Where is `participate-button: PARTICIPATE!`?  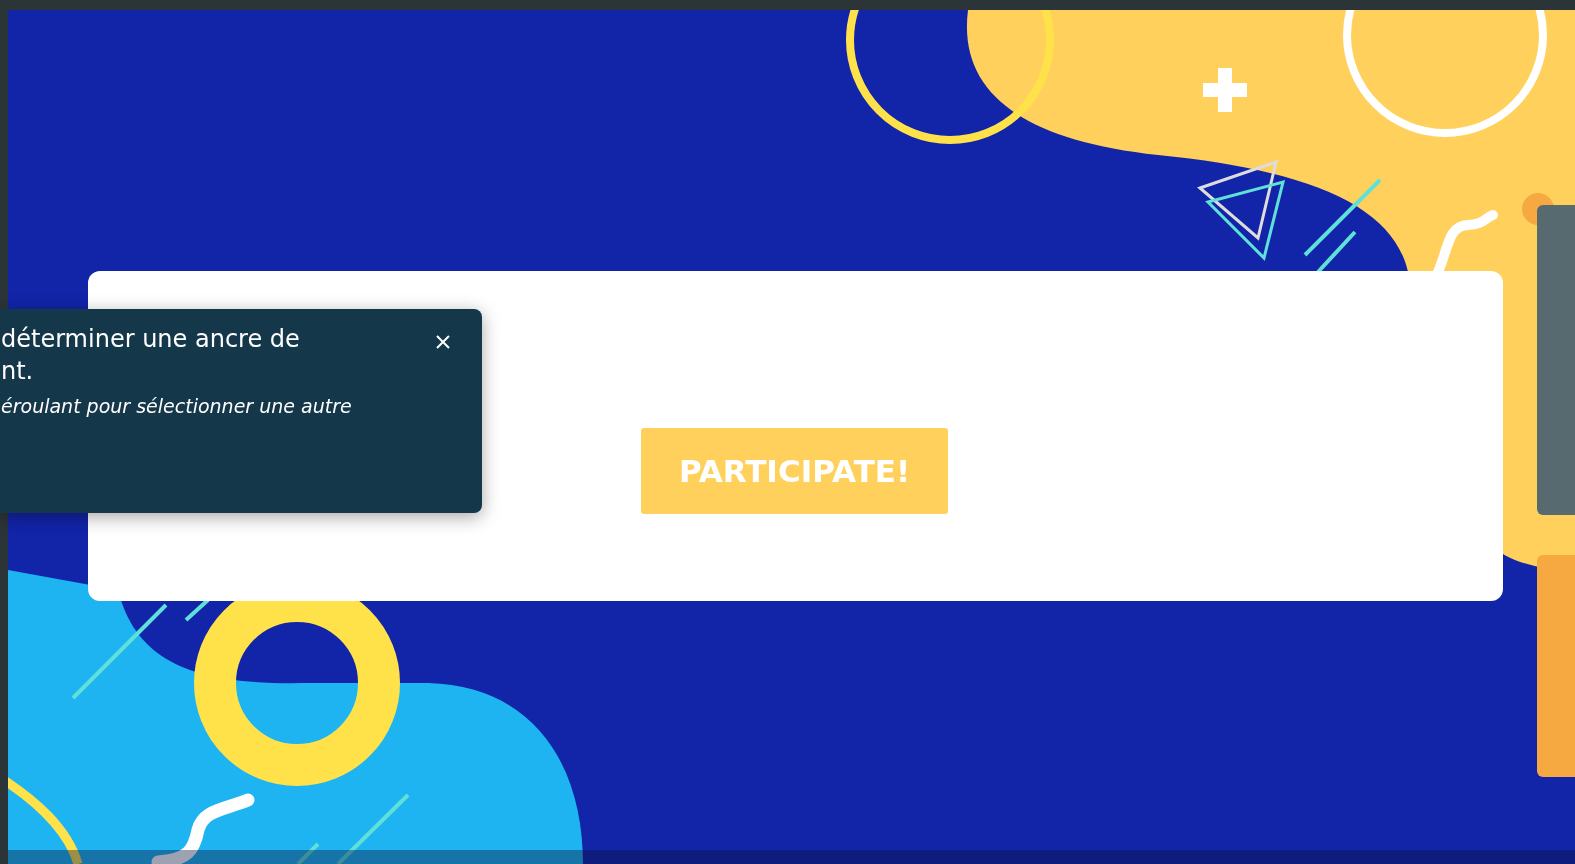
participate-button: PARTICIPATE! is located at coordinates (794, 471).